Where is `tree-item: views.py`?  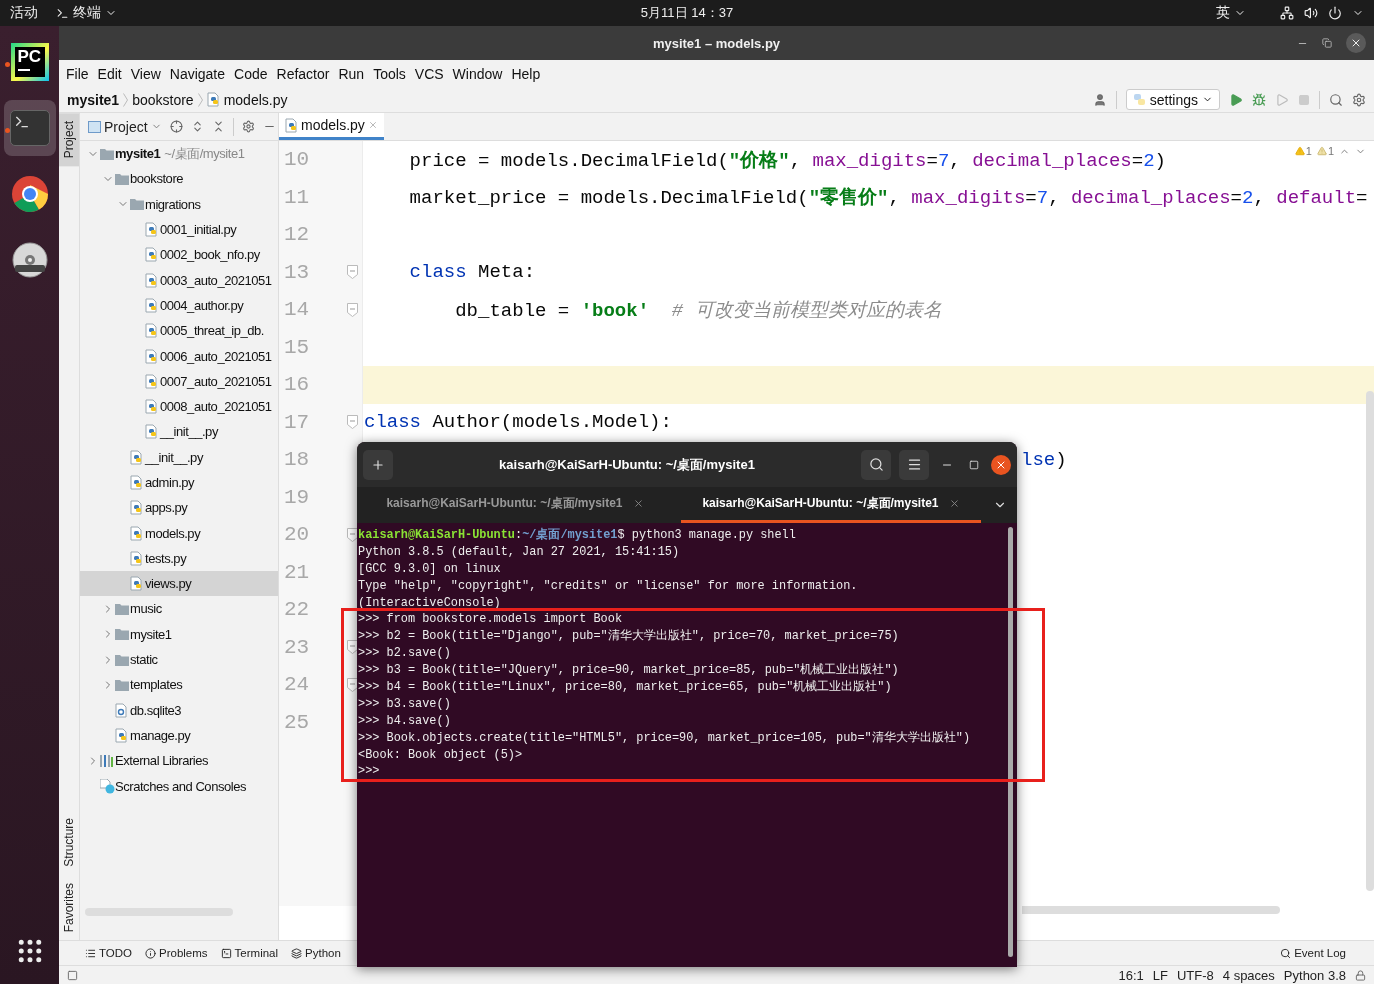
tree-item: views.py is located at coordinates (179, 584).